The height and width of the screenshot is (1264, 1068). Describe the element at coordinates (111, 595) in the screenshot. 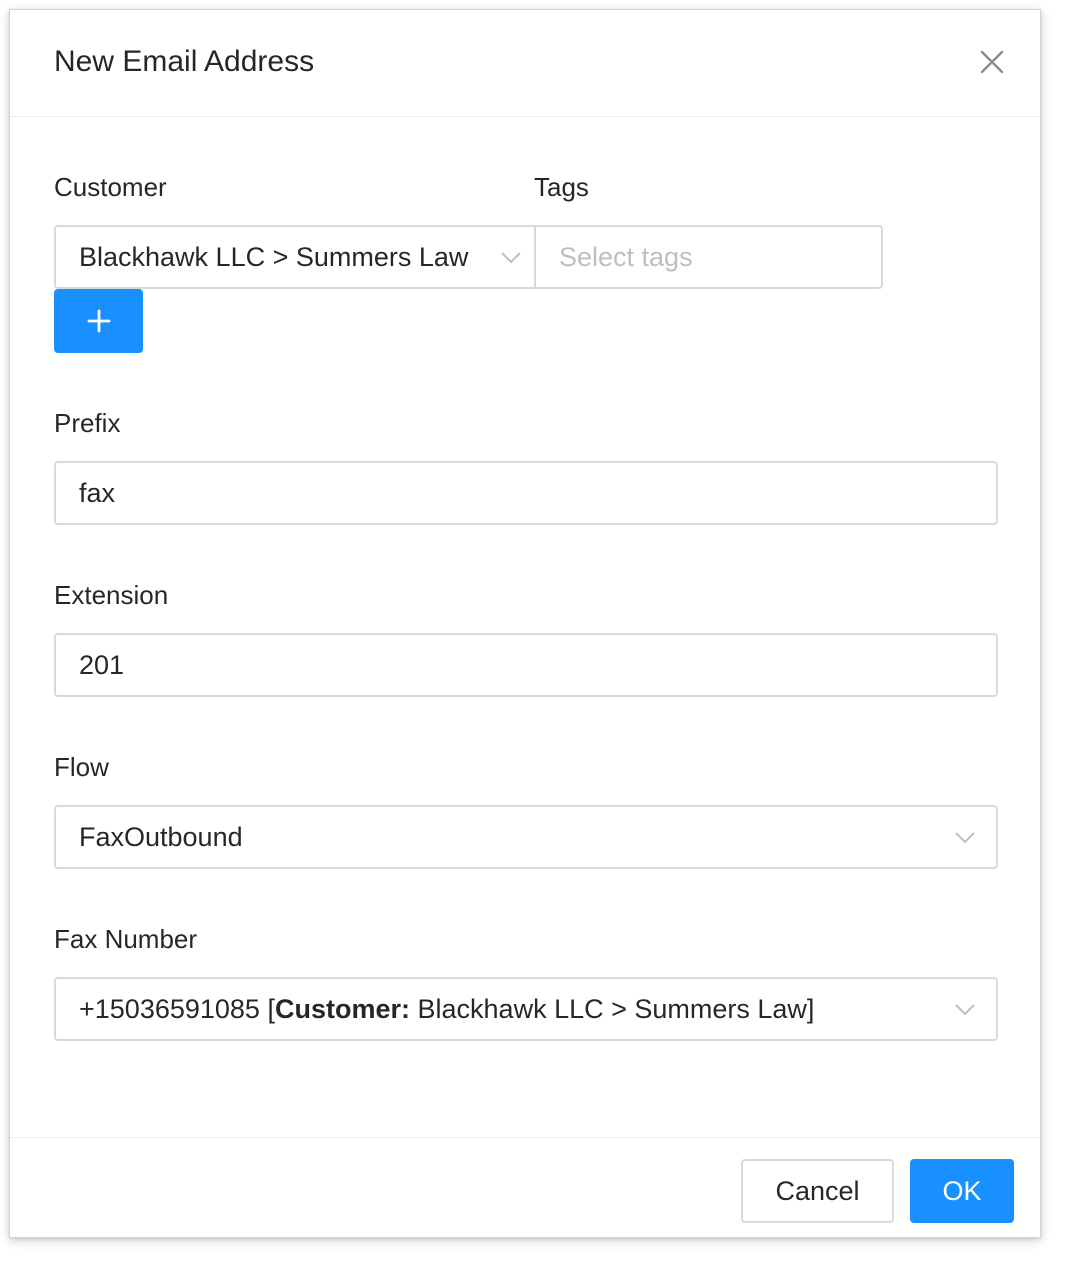

I see `extension-label: Extension` at that location.